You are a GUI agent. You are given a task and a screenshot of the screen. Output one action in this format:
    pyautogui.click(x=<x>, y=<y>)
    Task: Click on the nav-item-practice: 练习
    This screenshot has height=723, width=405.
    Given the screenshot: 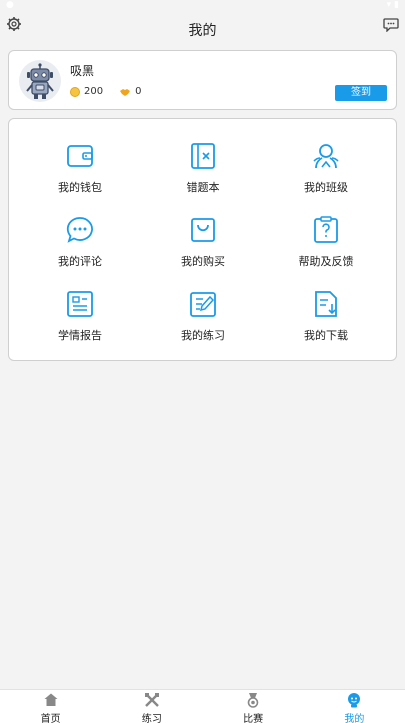 What is the action you would take?
    pyautogui.click(x=151, y=706)
    